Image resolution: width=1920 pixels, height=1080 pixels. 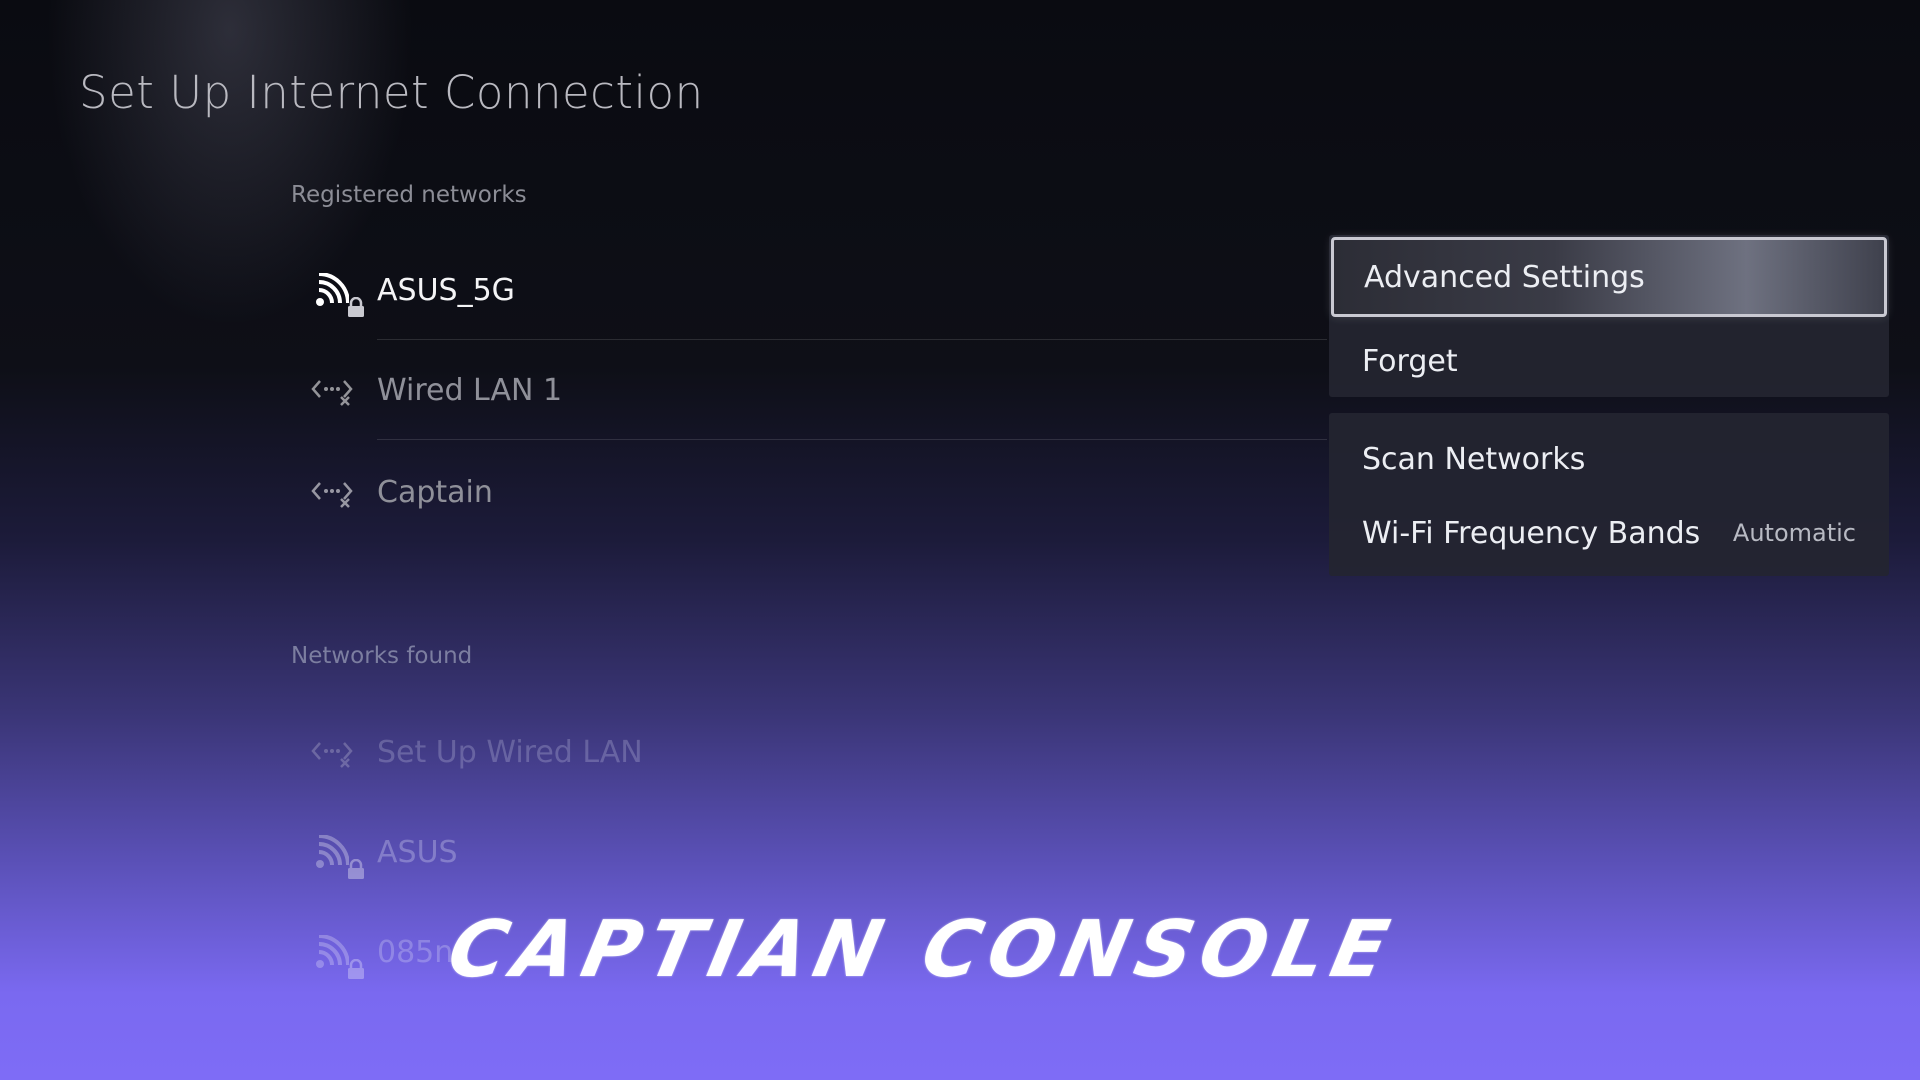 I want to click on network-label: ASUS_5G, so click(x=446, y=290).